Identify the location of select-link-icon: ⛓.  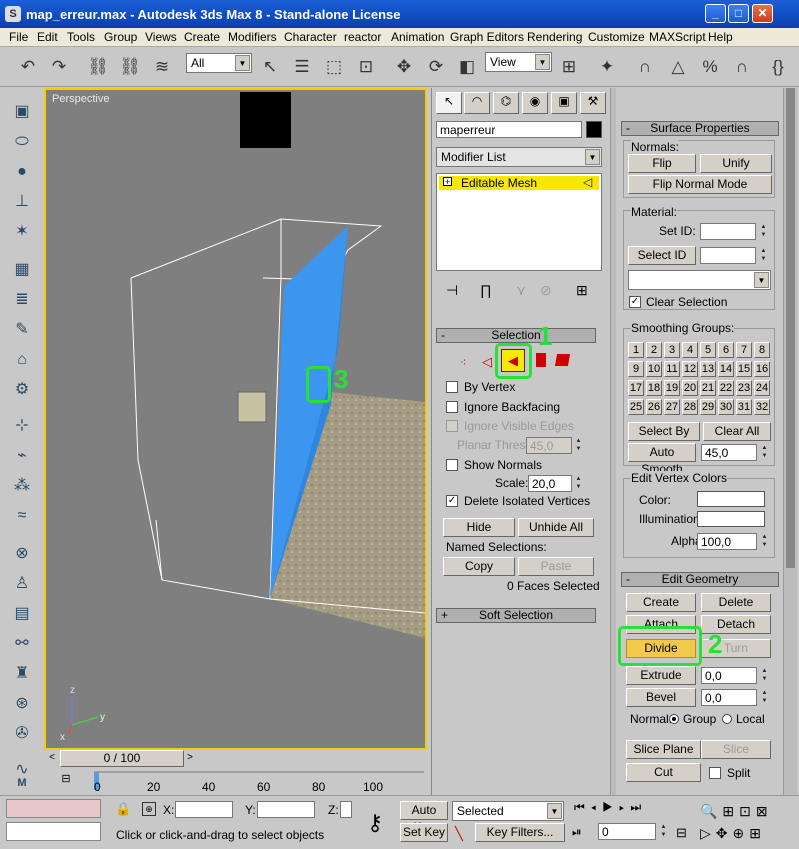
(98, 67).